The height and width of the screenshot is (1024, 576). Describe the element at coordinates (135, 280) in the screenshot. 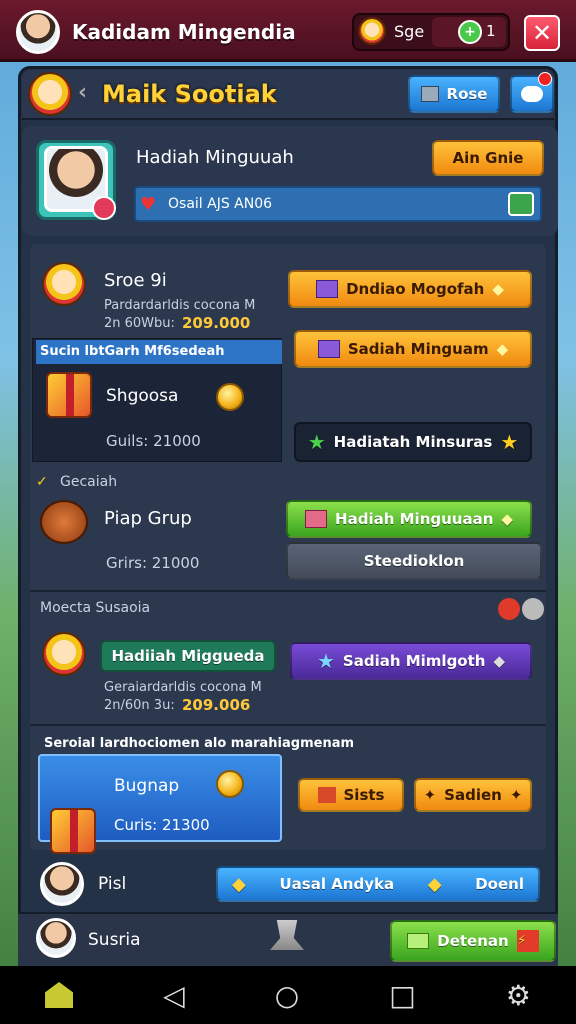

I see `row1-title: Sroe 9i` at that location.